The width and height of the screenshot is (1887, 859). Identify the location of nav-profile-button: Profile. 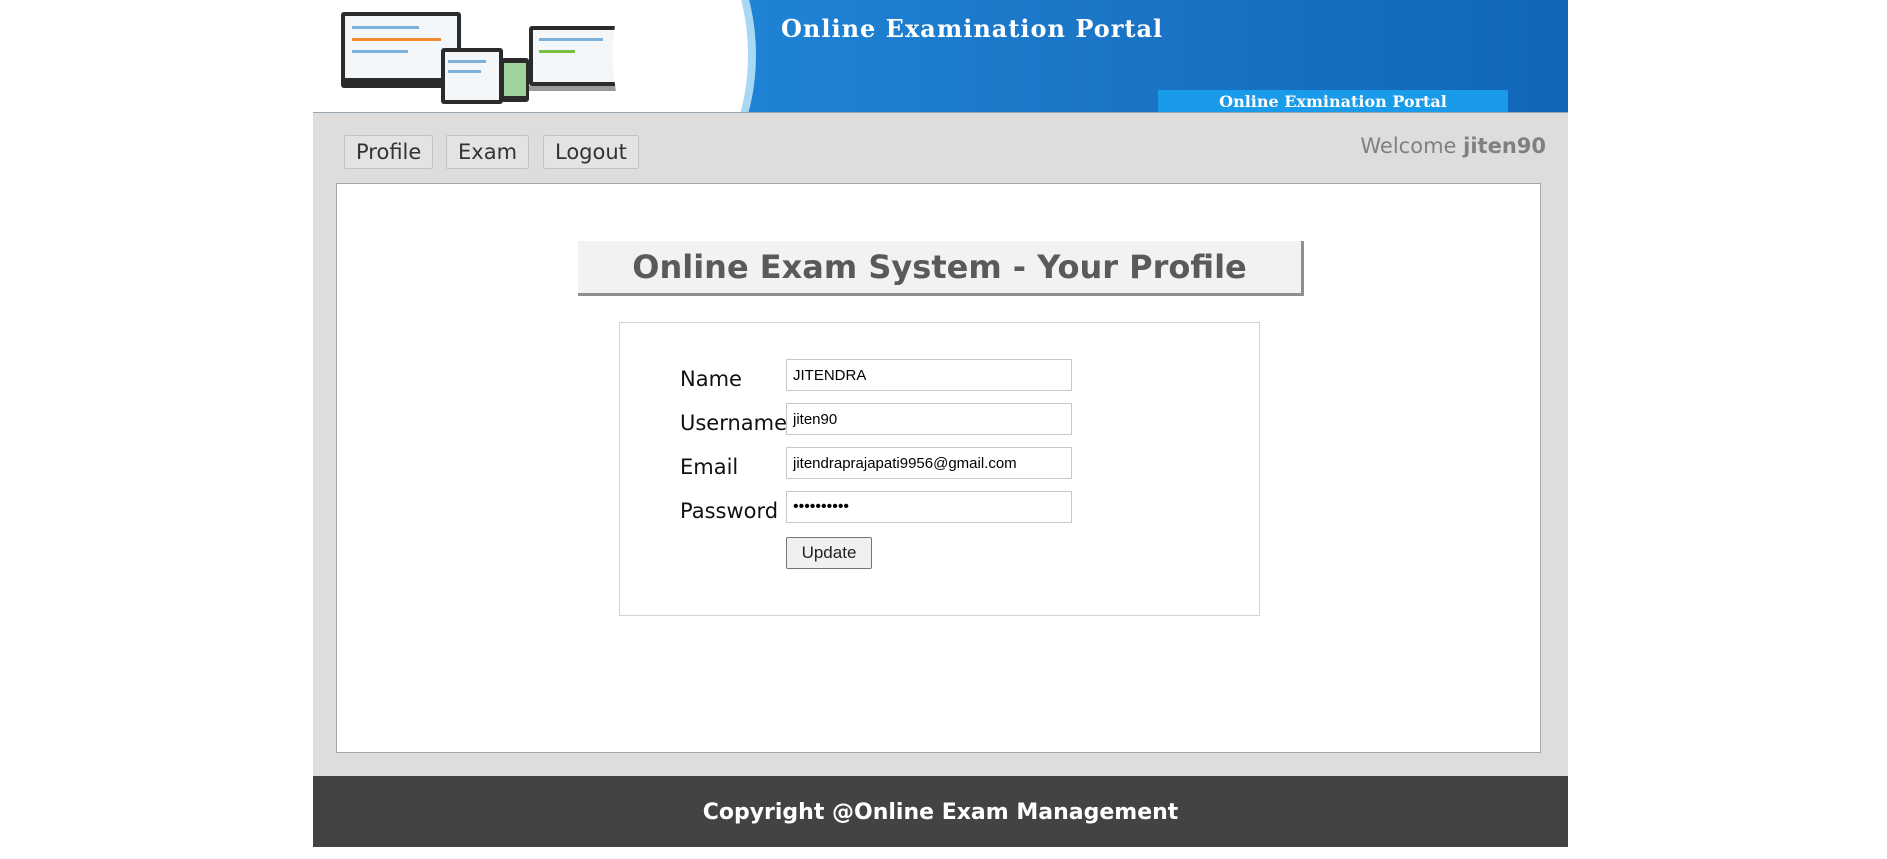
(389, 152).